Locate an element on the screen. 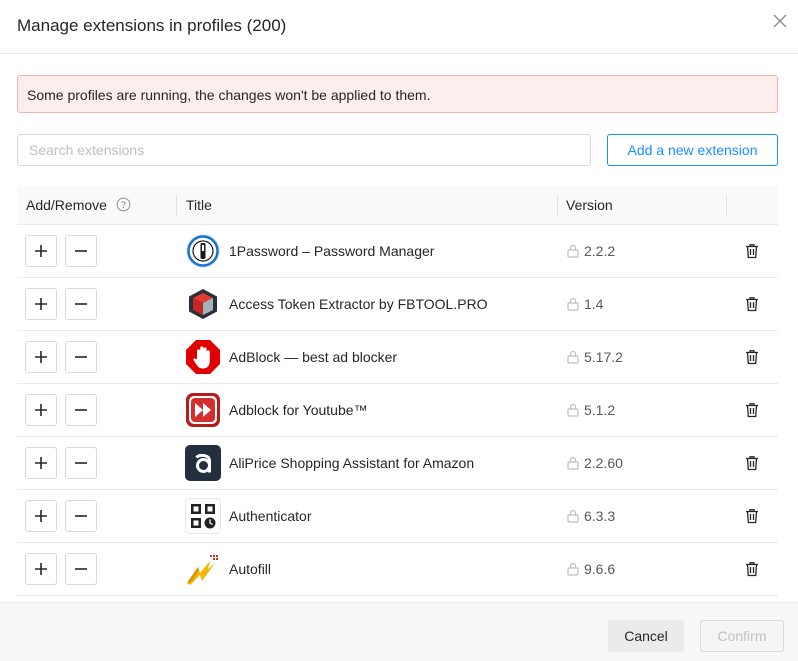  extension-title: 1Password – Password Manager is located at coordinates (332, 251).